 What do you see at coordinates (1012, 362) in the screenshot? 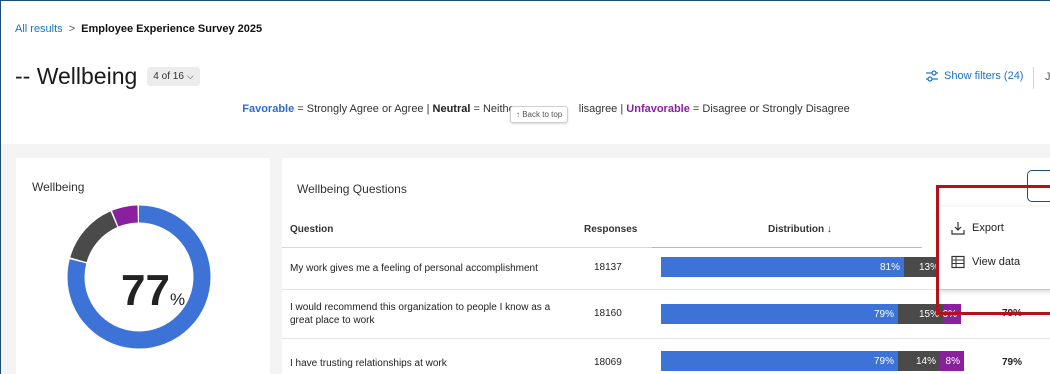
I see `favorable-score: 79%` at bounding box center [1012, 362].